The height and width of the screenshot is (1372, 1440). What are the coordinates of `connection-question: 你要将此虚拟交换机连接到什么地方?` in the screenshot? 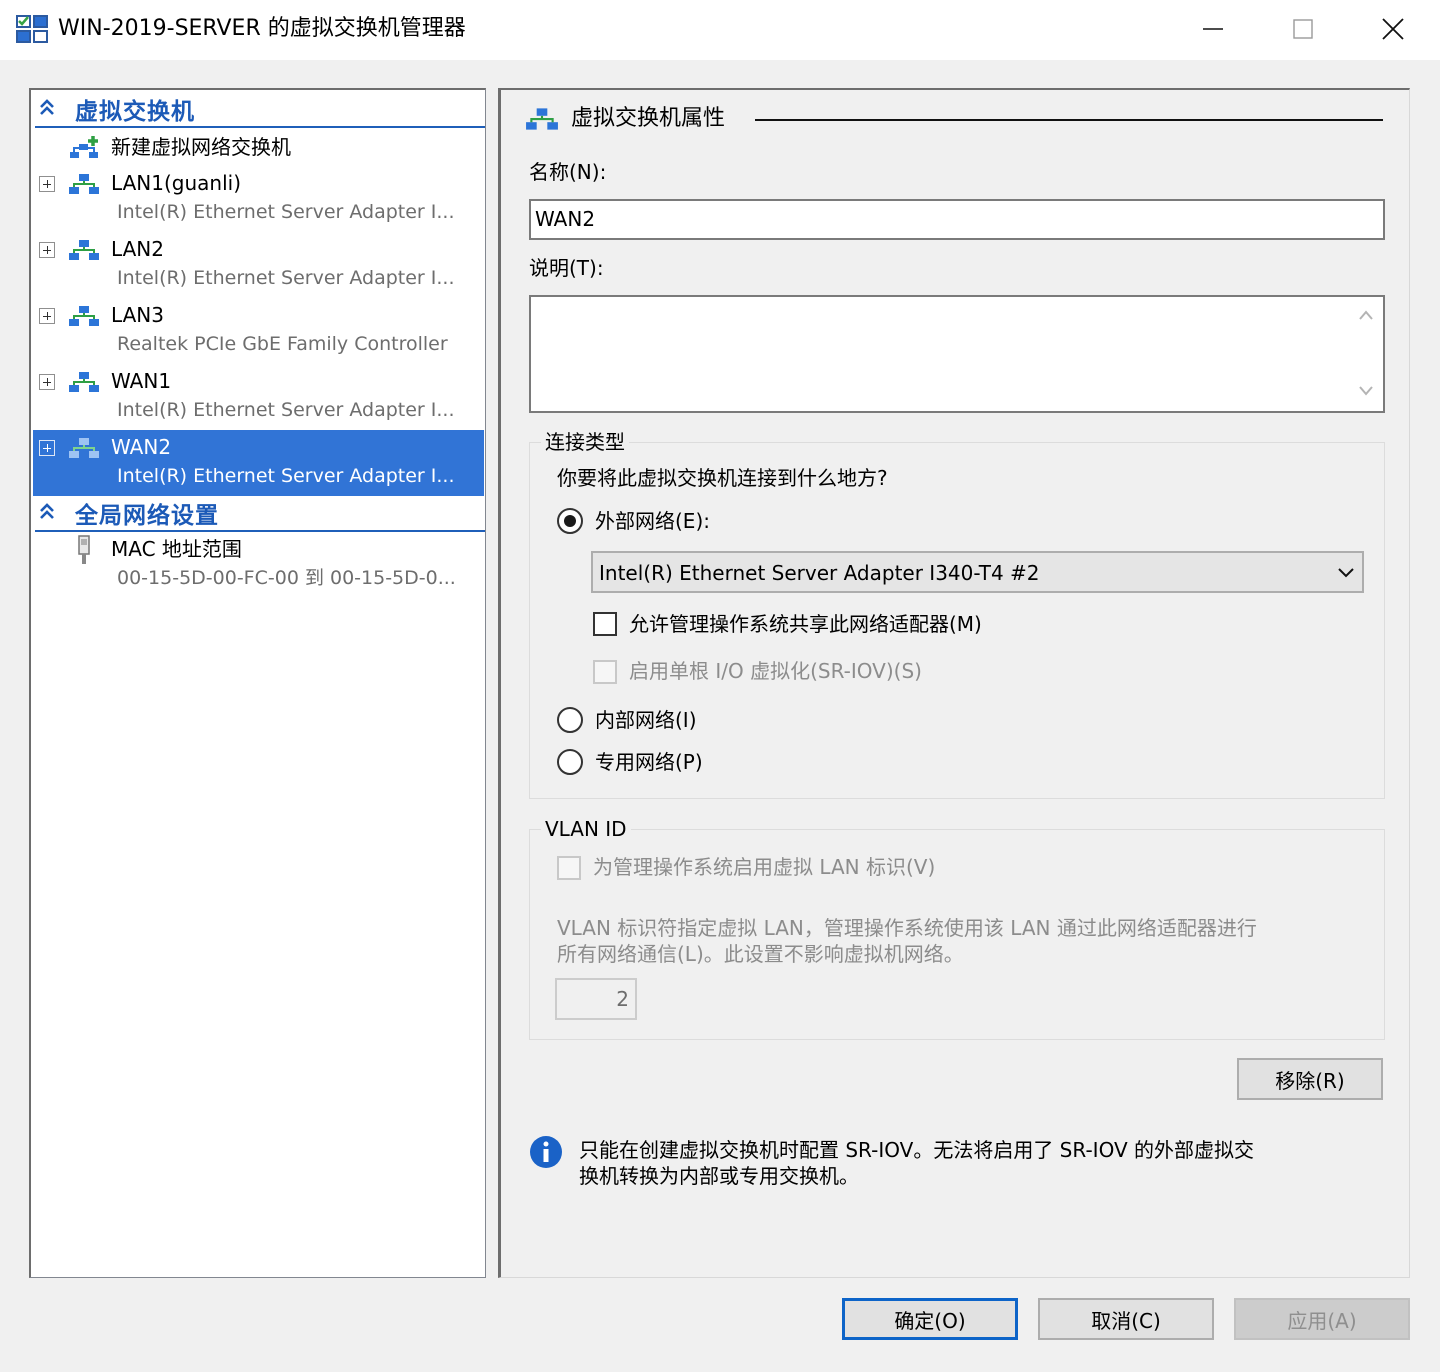 It's located at (722, 478).